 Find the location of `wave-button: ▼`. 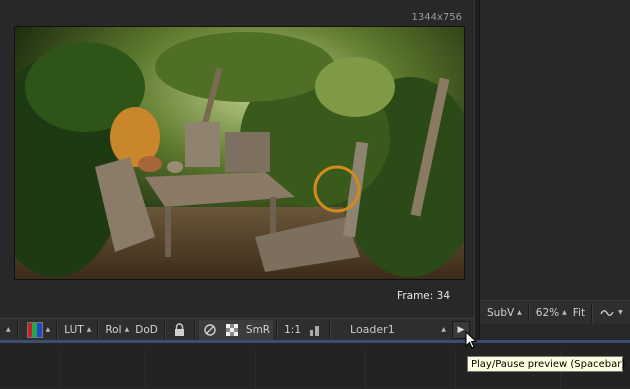

wave-button: ▼ is located at coordinates (611, 313).